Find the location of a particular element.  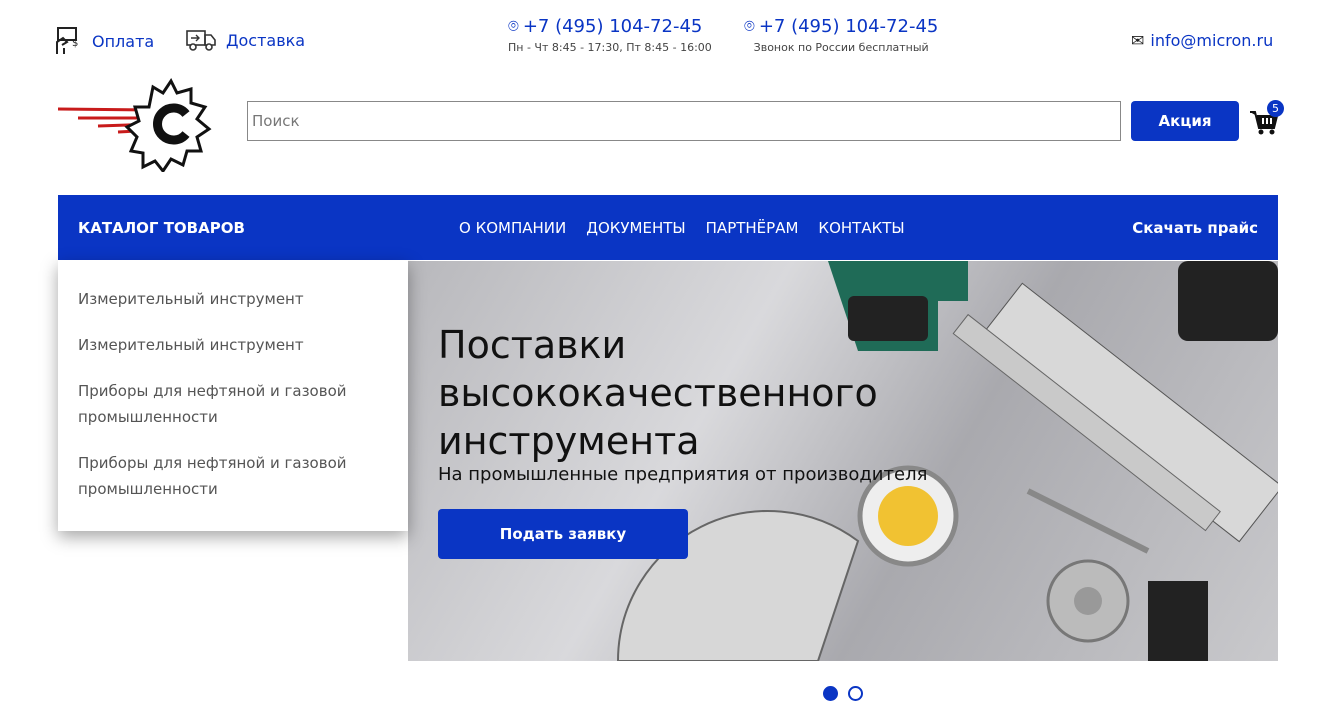

cart-count-badge: 5 is located at coordinates (1275, 108).